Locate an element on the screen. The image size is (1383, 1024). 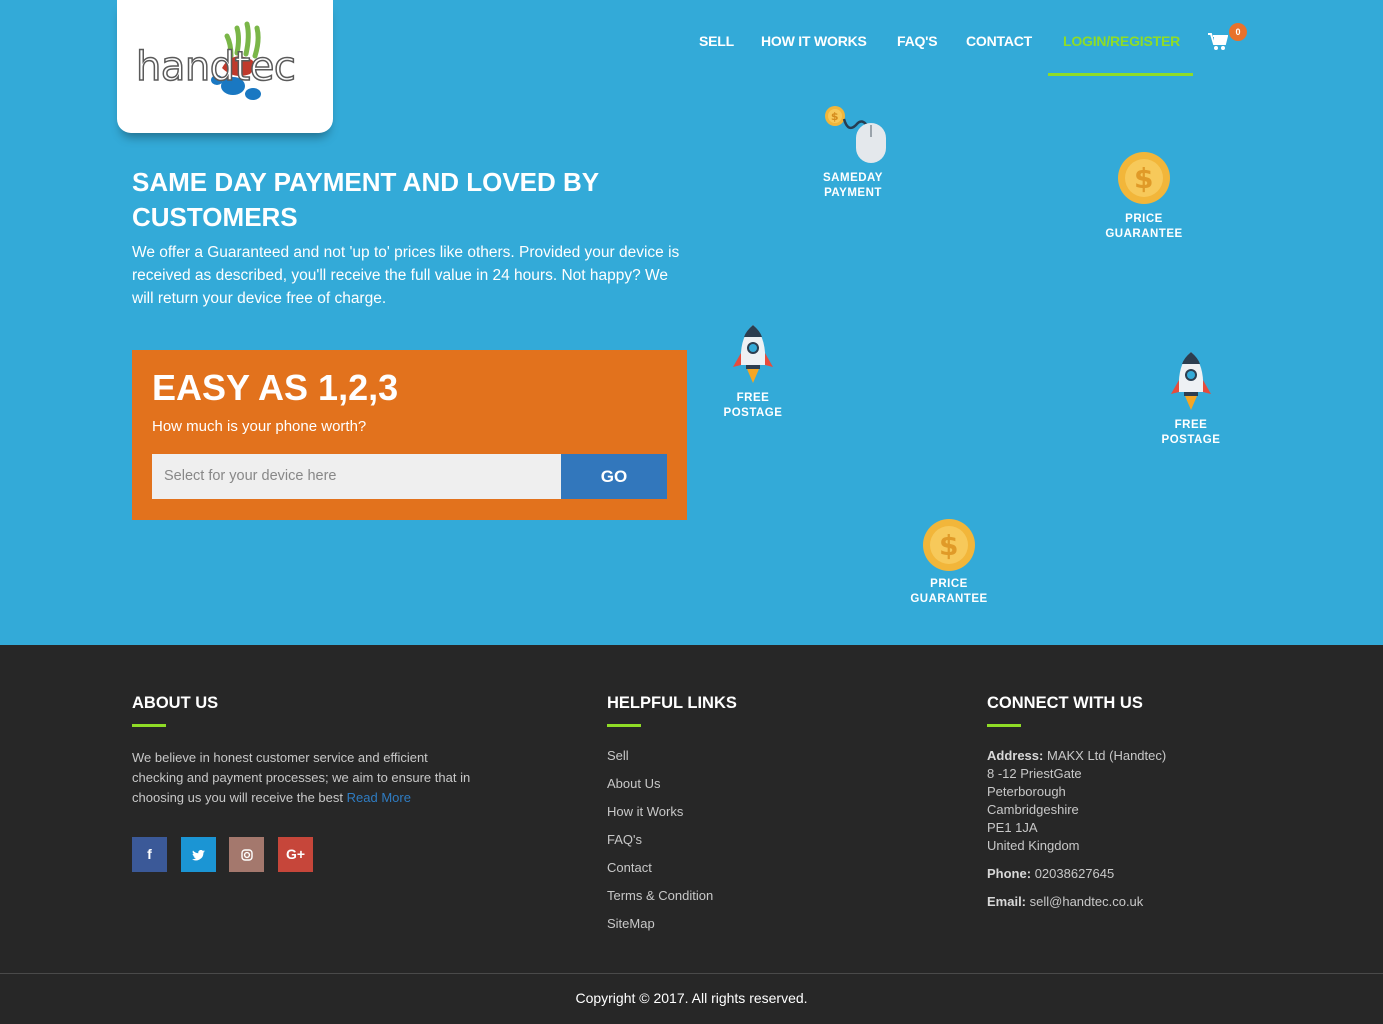
feature-free-postage-2: FREE POSTAGE is located at coordinates (1191, 399).